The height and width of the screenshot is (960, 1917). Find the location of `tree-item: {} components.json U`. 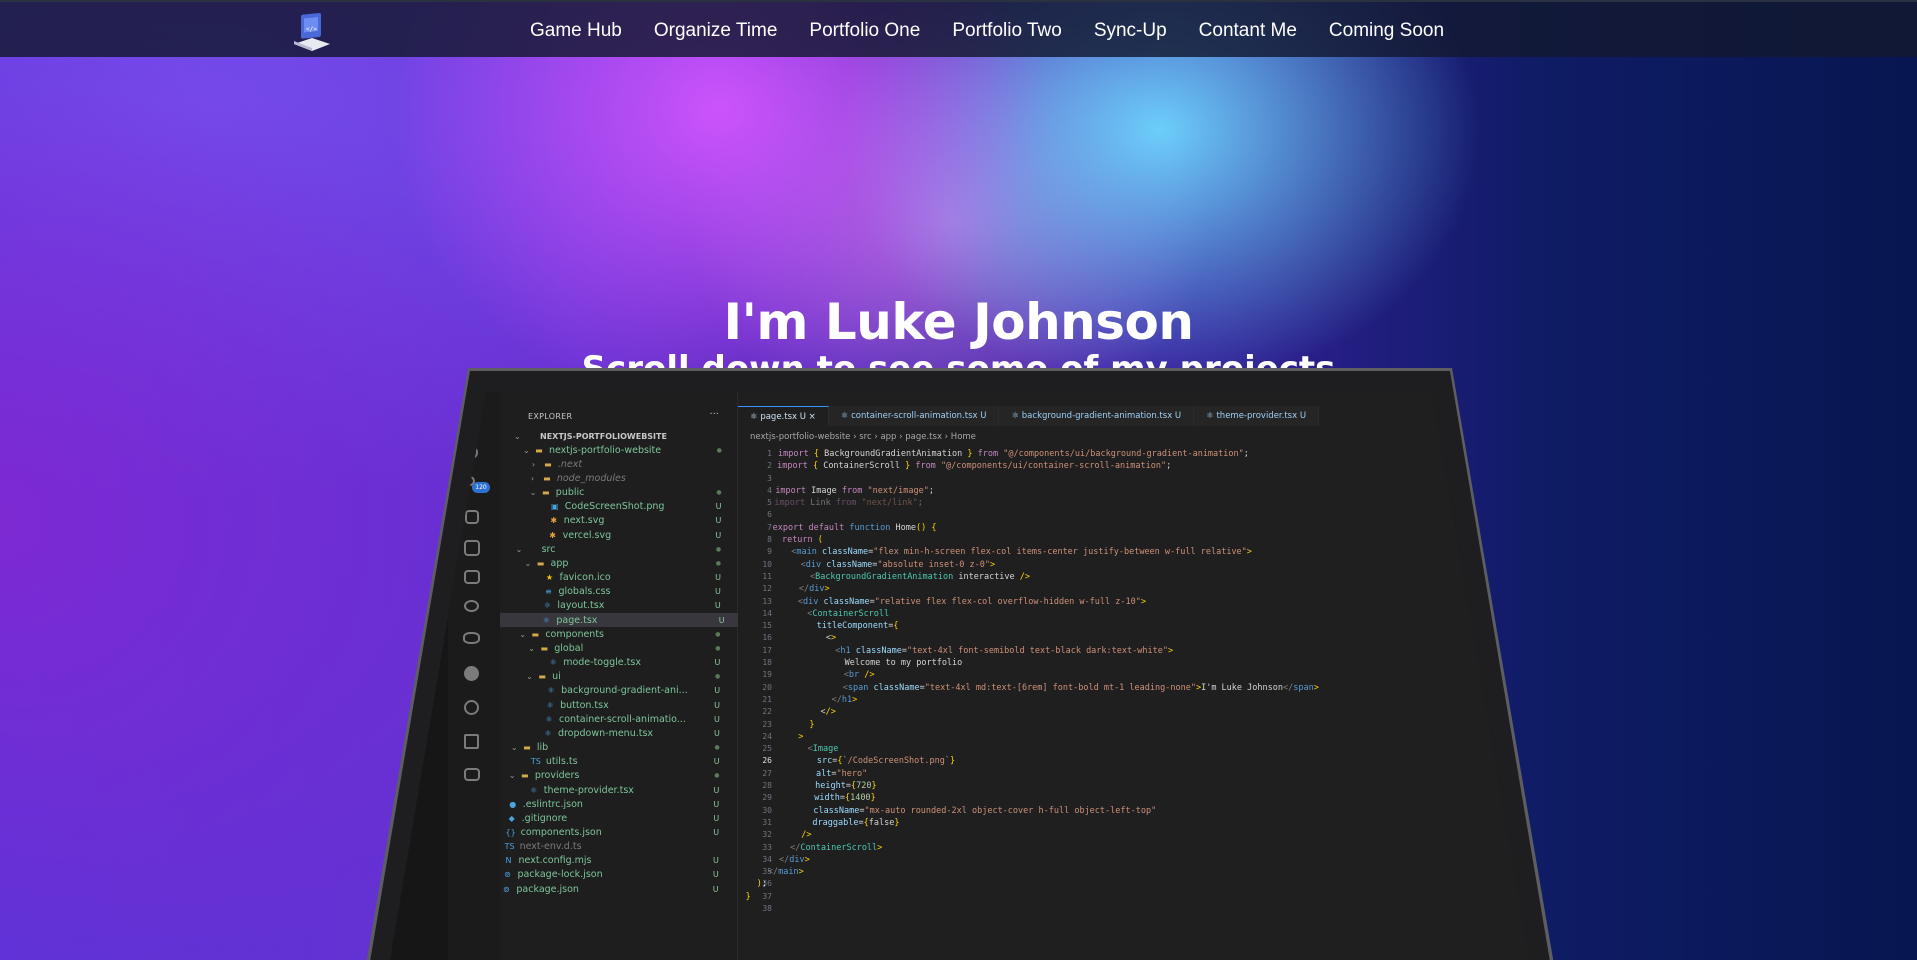

tree-item: {} components.json U is located at coordinates (609, 832).